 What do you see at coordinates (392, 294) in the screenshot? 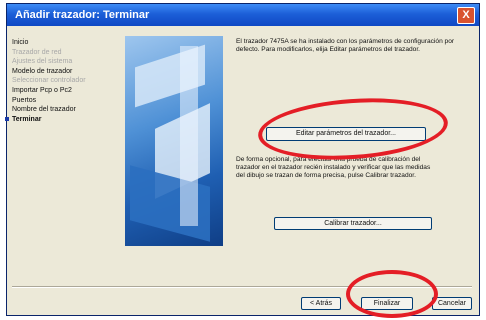
I see `annotation-ring-finish` at bounding box center [392, 294].